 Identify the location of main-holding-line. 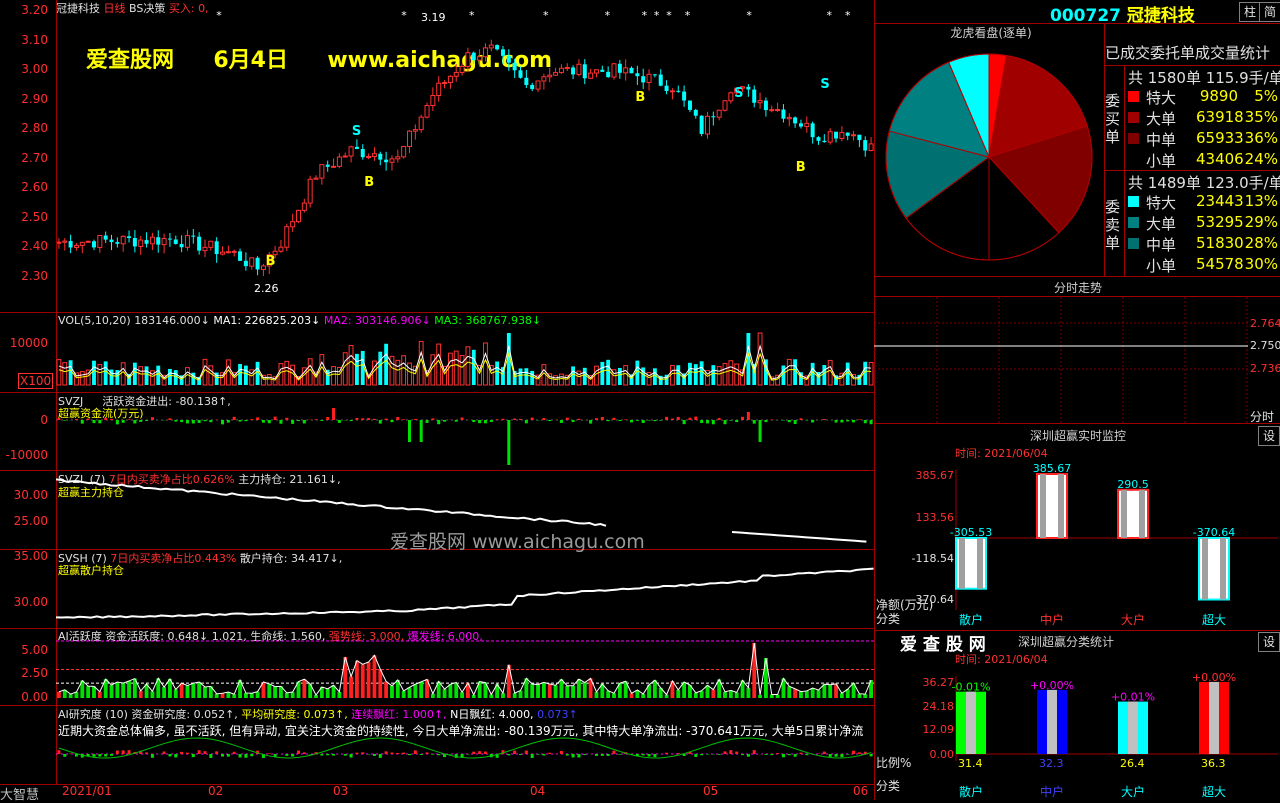
(331, 502).